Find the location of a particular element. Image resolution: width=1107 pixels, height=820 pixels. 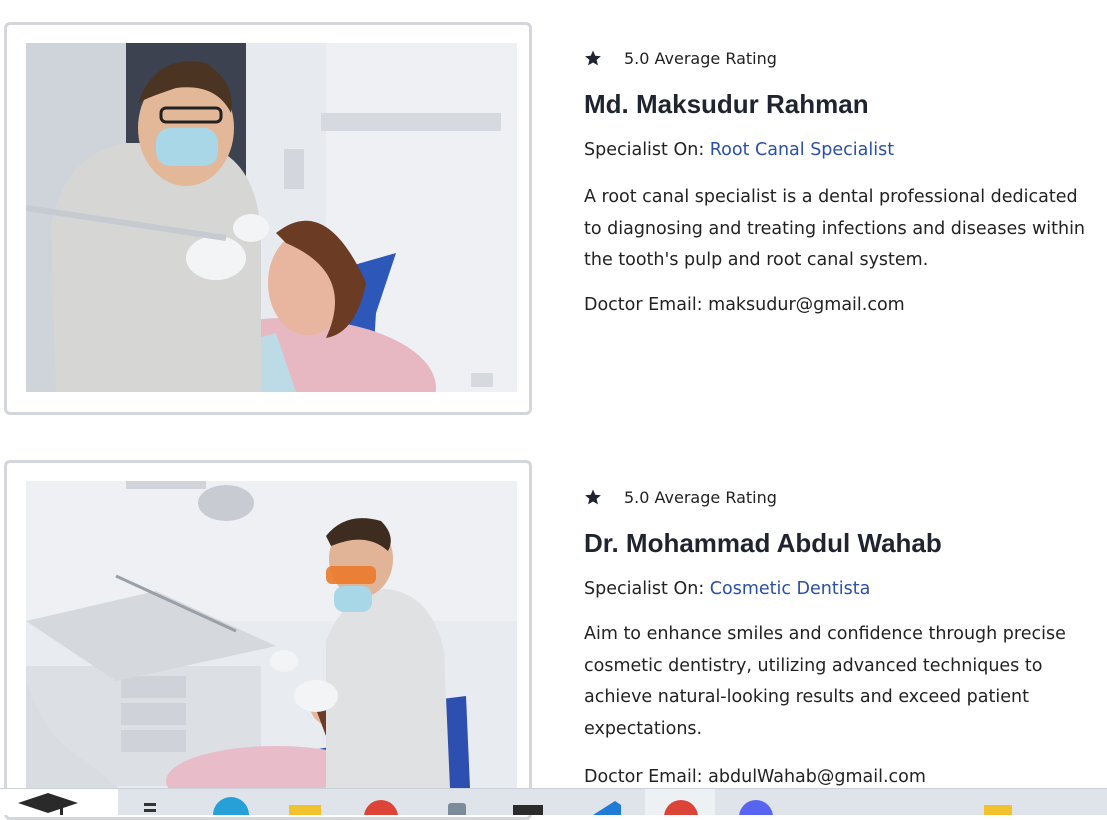

doctor-email: abdulWahab@gmail.com is located at coordinates (817, 777).